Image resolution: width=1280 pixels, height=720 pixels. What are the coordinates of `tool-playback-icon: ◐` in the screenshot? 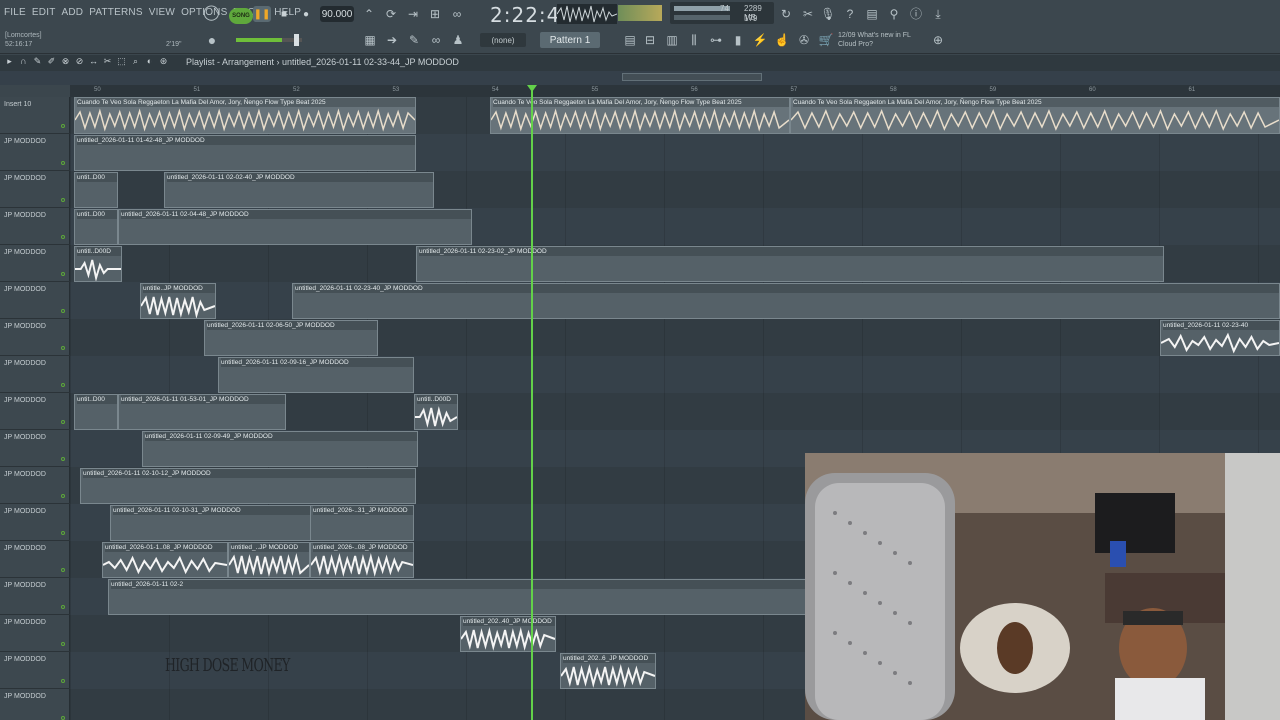 It's located at (149, 61).